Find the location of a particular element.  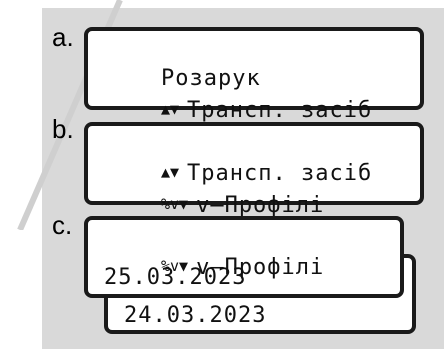

lcd-date-current: 25.03.2023 is located at coordinates (175, 277).